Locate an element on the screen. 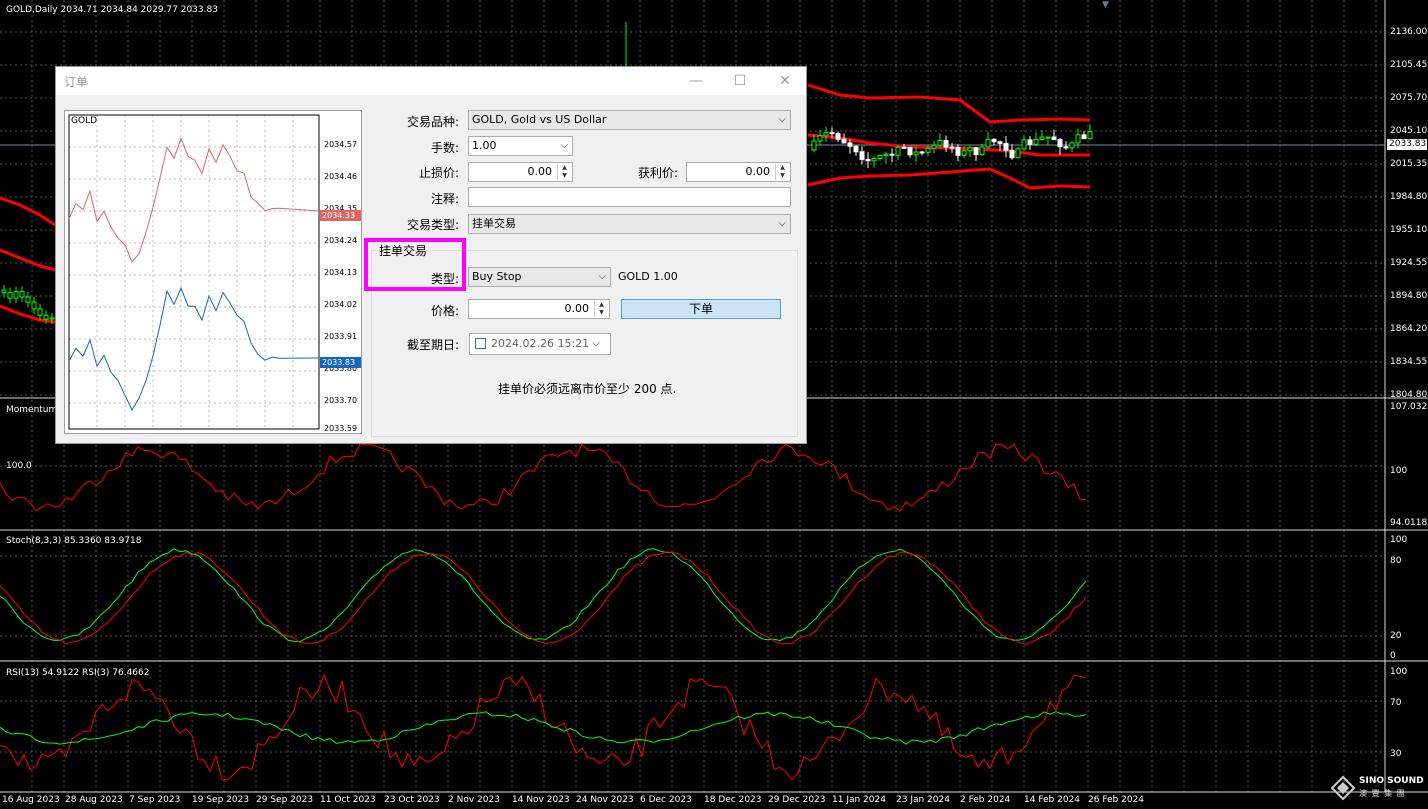 This screenshot has height=809, width=1428. price-label: 价格: is located at coordinates (444, 311).